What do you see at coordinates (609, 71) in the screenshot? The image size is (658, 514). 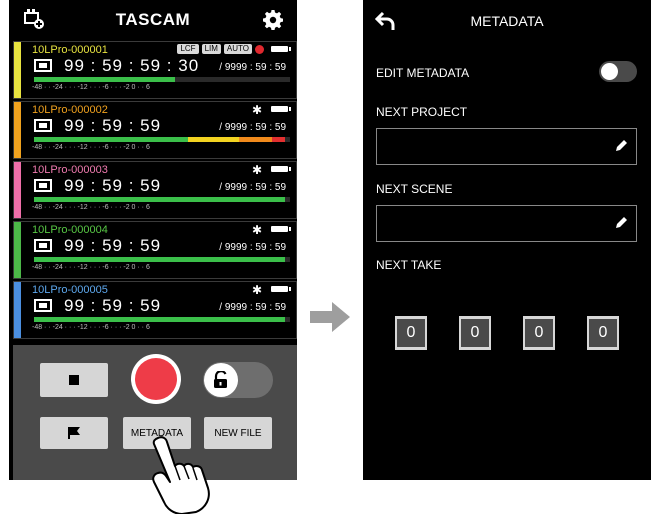 I see `toggle-knob` at bounding box center [609, 71].